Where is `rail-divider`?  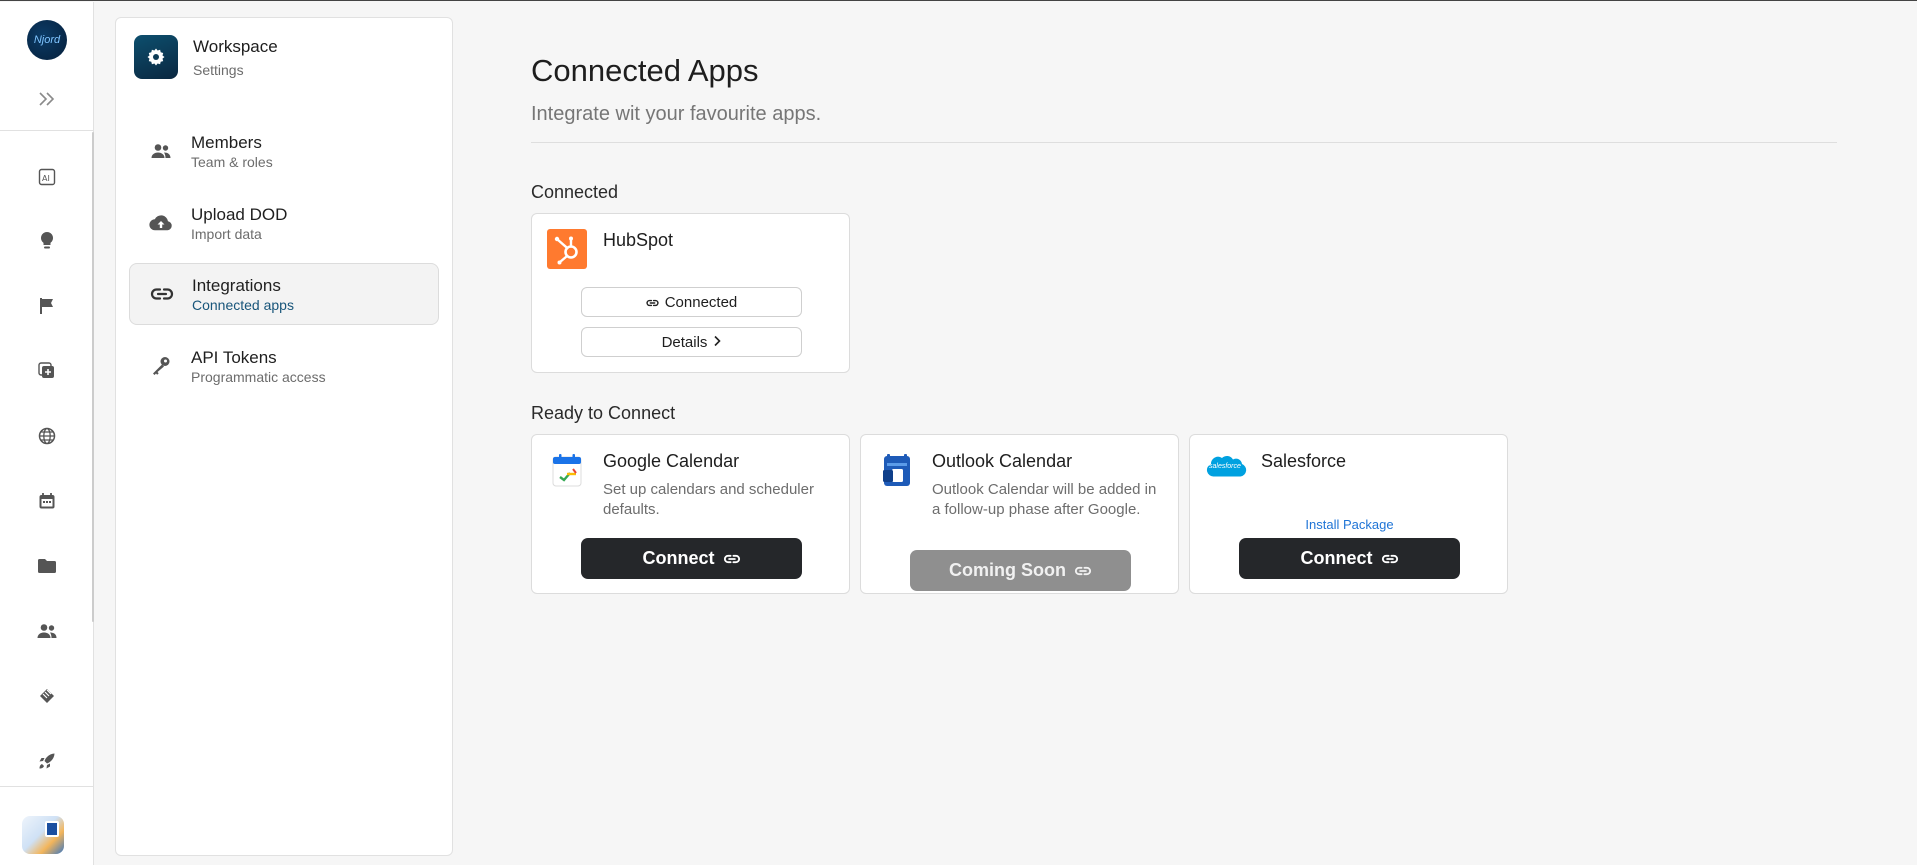 rail-divider is located at coordinates (47, 130).